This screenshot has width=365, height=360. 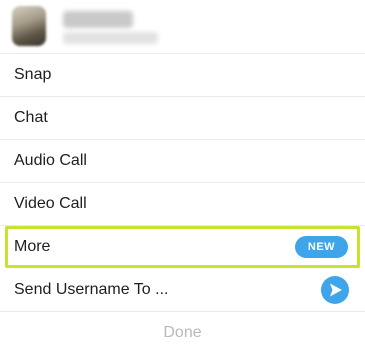 I want to click on menu-item-snap: Snap, so click(x=182, y=75).